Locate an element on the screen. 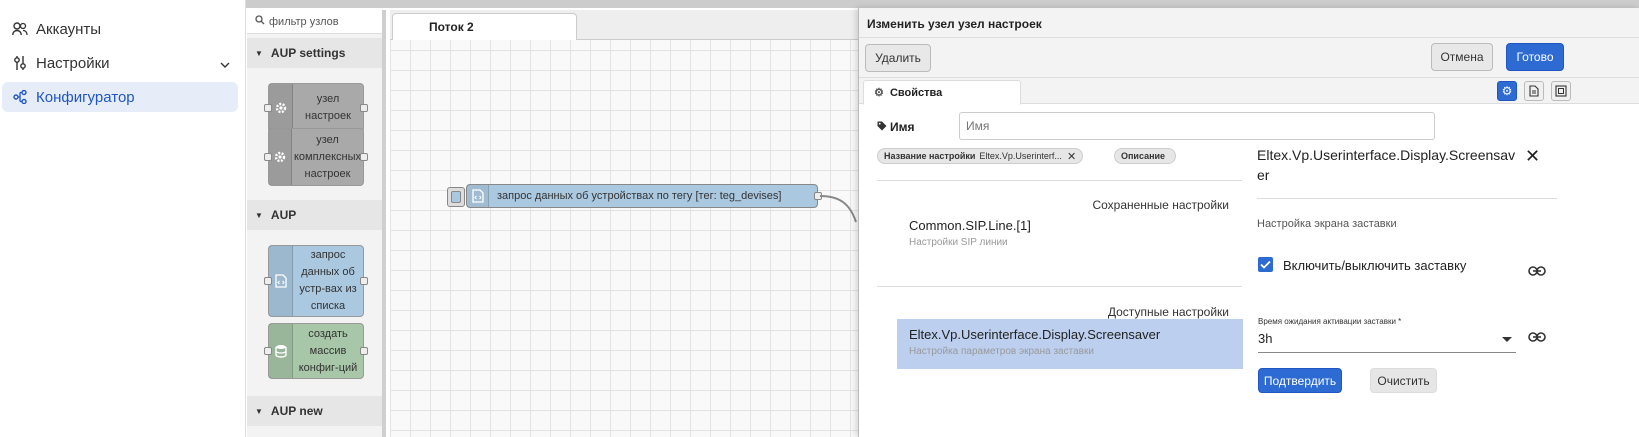 Image resolution: width=1639 pixels, height=437 pixels. sidebar-item-label: Аккаунты is located at coordinates (69, 29).